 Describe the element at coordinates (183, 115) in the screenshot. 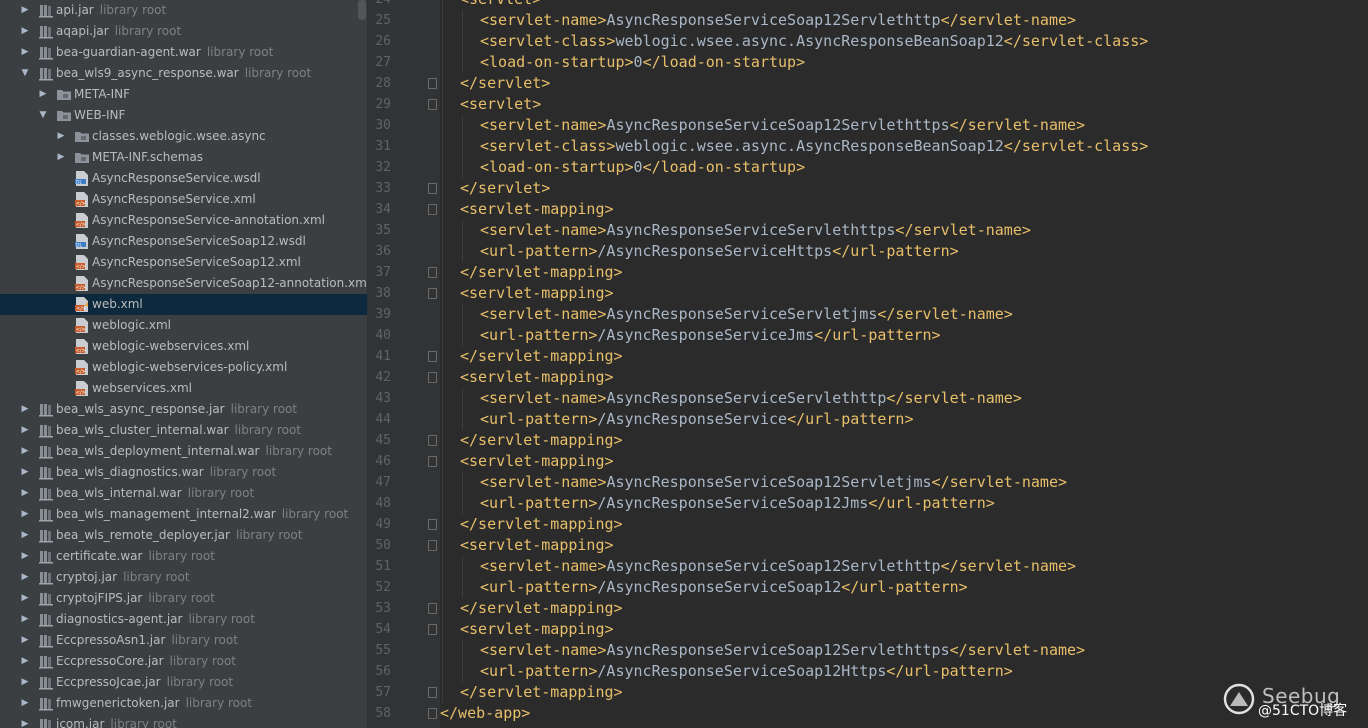

I see `tree-item: ▼ WEB-INF` at that location.